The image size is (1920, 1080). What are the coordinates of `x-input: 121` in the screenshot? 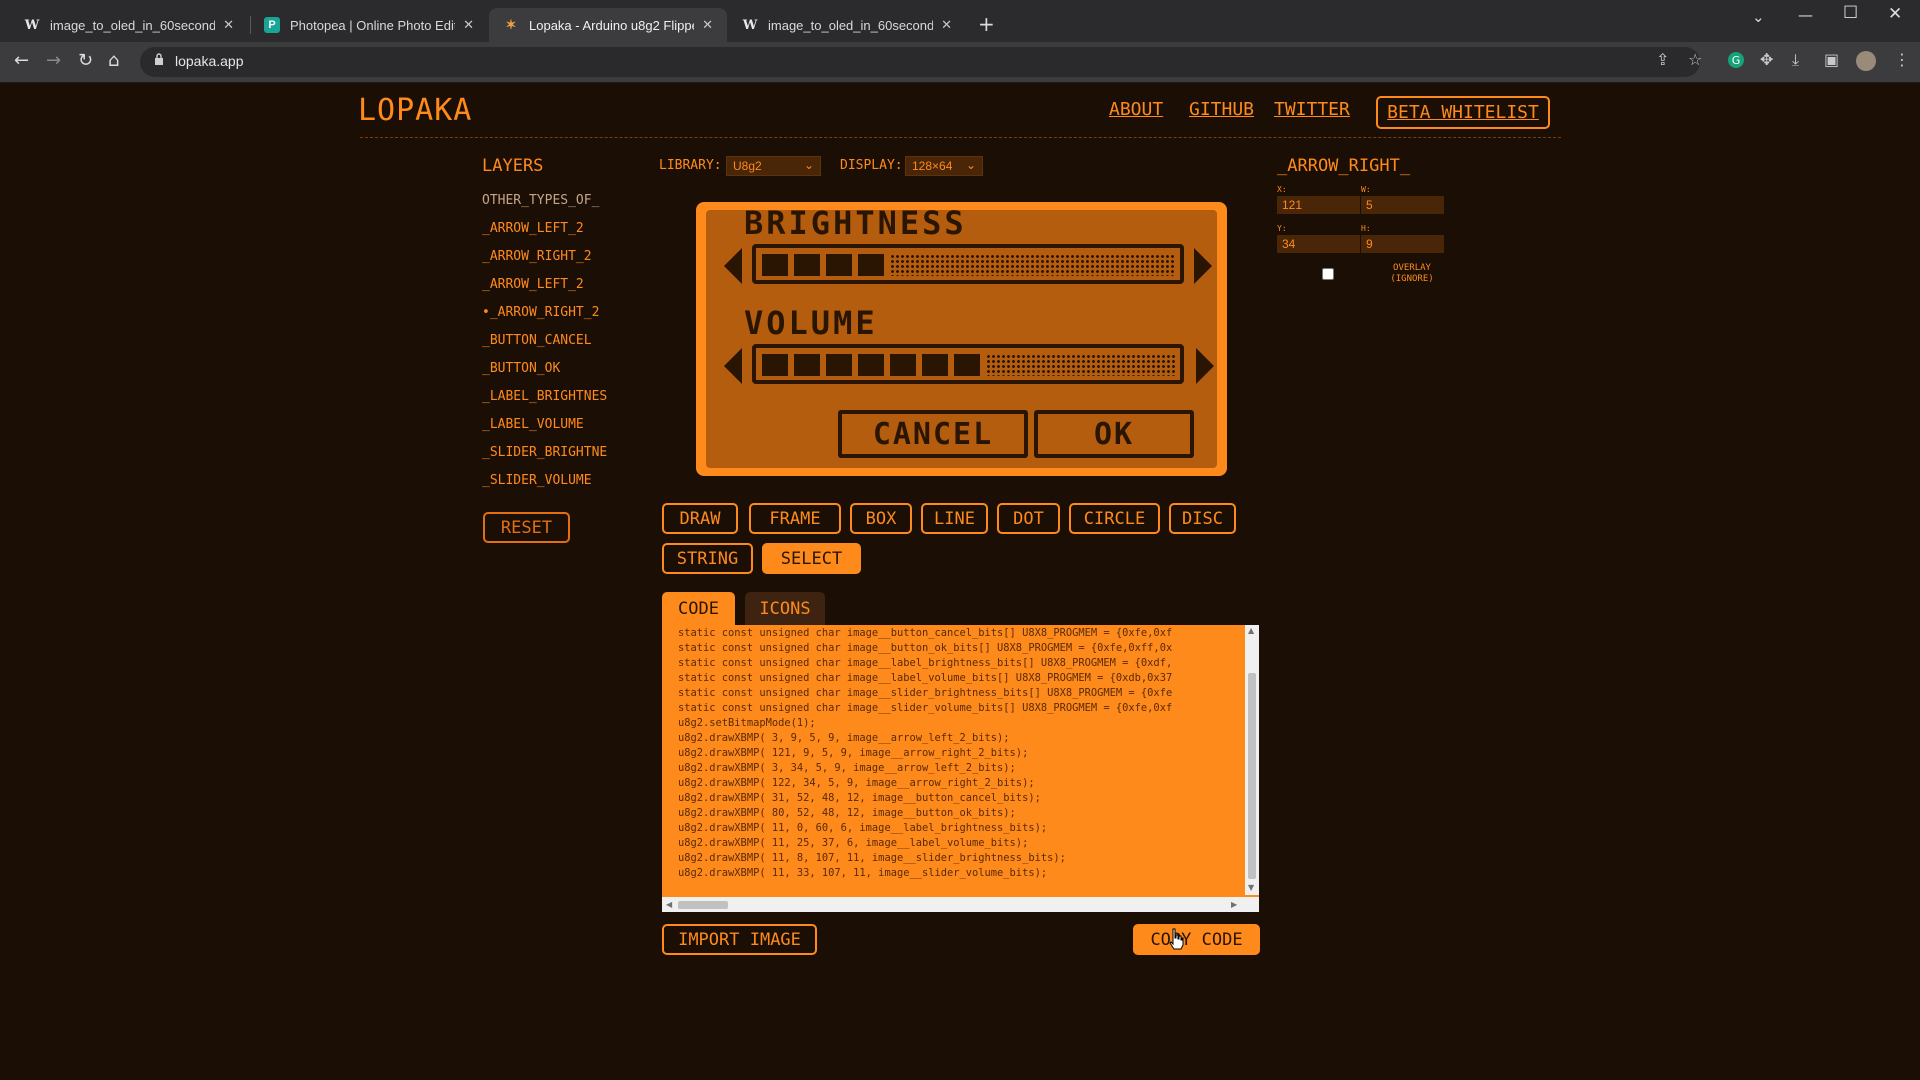 It's located at (1318, 205).